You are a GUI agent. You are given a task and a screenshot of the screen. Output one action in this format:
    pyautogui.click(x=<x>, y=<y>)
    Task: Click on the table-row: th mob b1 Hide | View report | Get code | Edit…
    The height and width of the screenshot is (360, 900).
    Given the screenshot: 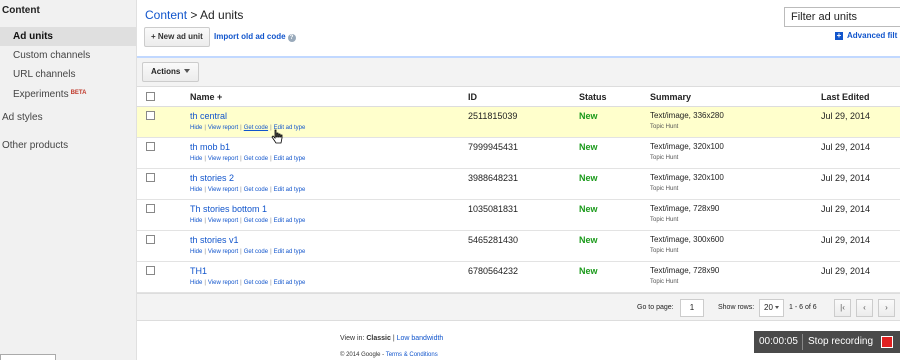 What is the action you would take?
    pyautogui.click(x=518, y=153)
    